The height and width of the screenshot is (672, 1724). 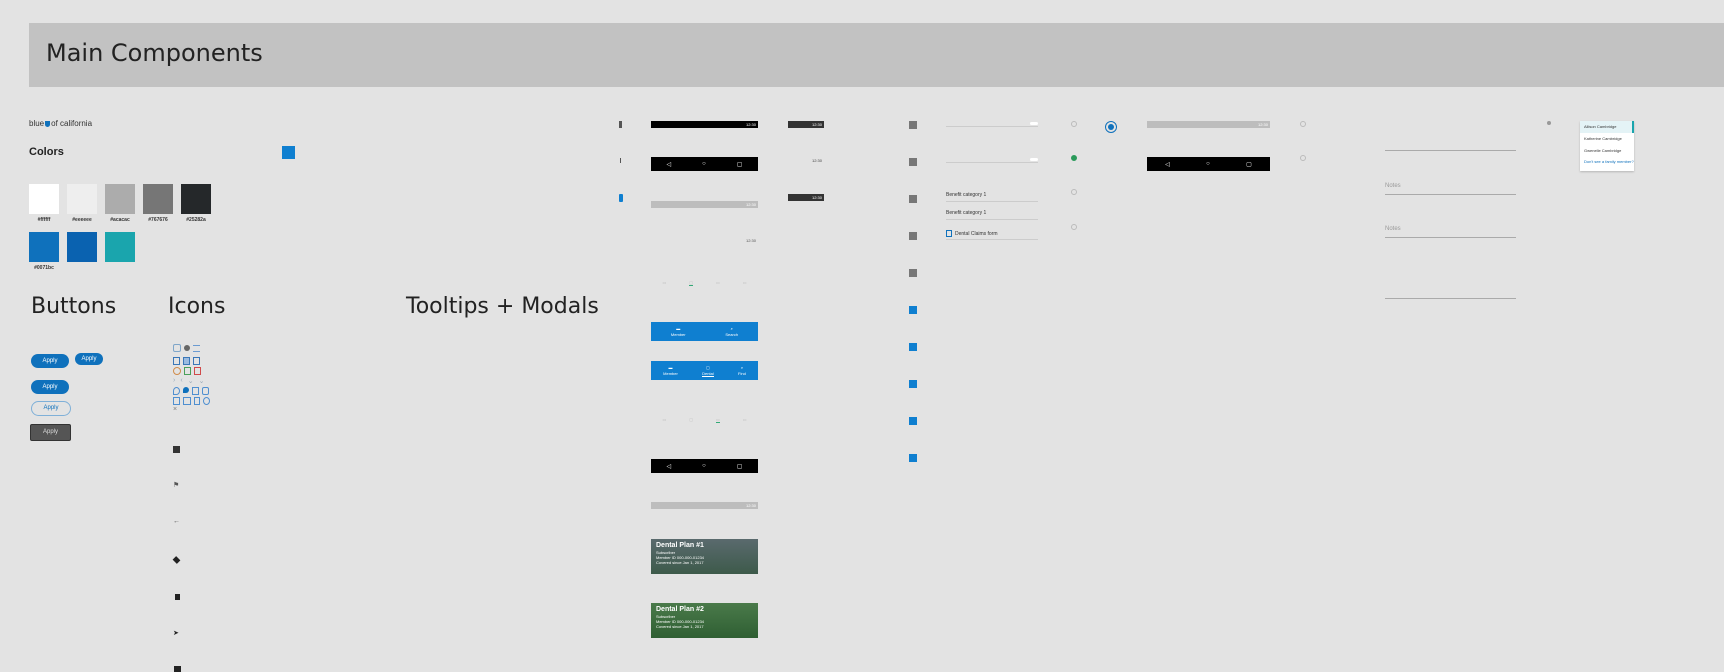 I want to click on page-banner: Main Components, so click(x=876, y=55).